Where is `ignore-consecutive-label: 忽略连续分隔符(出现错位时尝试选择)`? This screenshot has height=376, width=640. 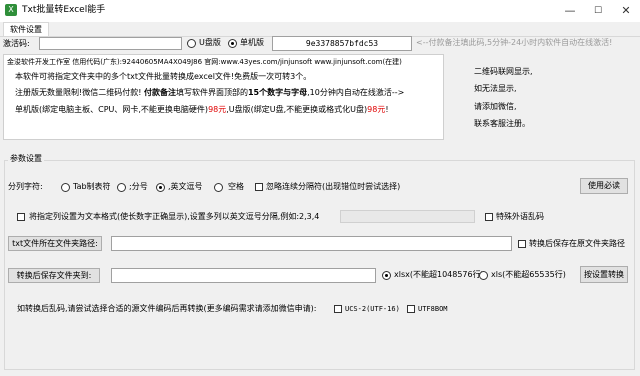
ignore-consecutive-label: 忽略连续分隔符(出现错位时尝试选择) is located at coordinates (333, 186).